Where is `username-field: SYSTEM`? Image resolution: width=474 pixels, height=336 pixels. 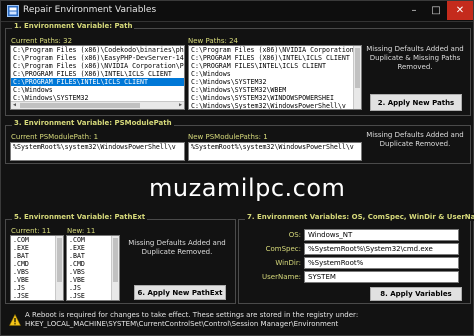 username-field: SYSTEM is located at coordinates (381, 277).